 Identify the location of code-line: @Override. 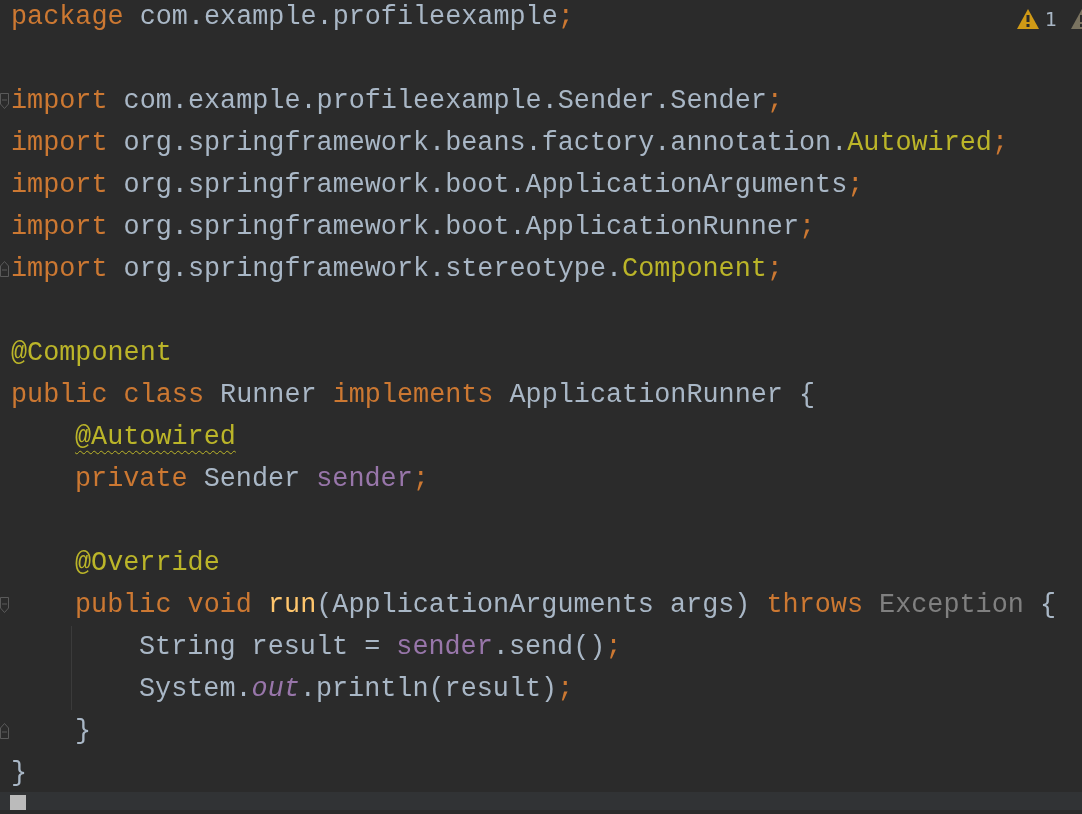
(147, 563).